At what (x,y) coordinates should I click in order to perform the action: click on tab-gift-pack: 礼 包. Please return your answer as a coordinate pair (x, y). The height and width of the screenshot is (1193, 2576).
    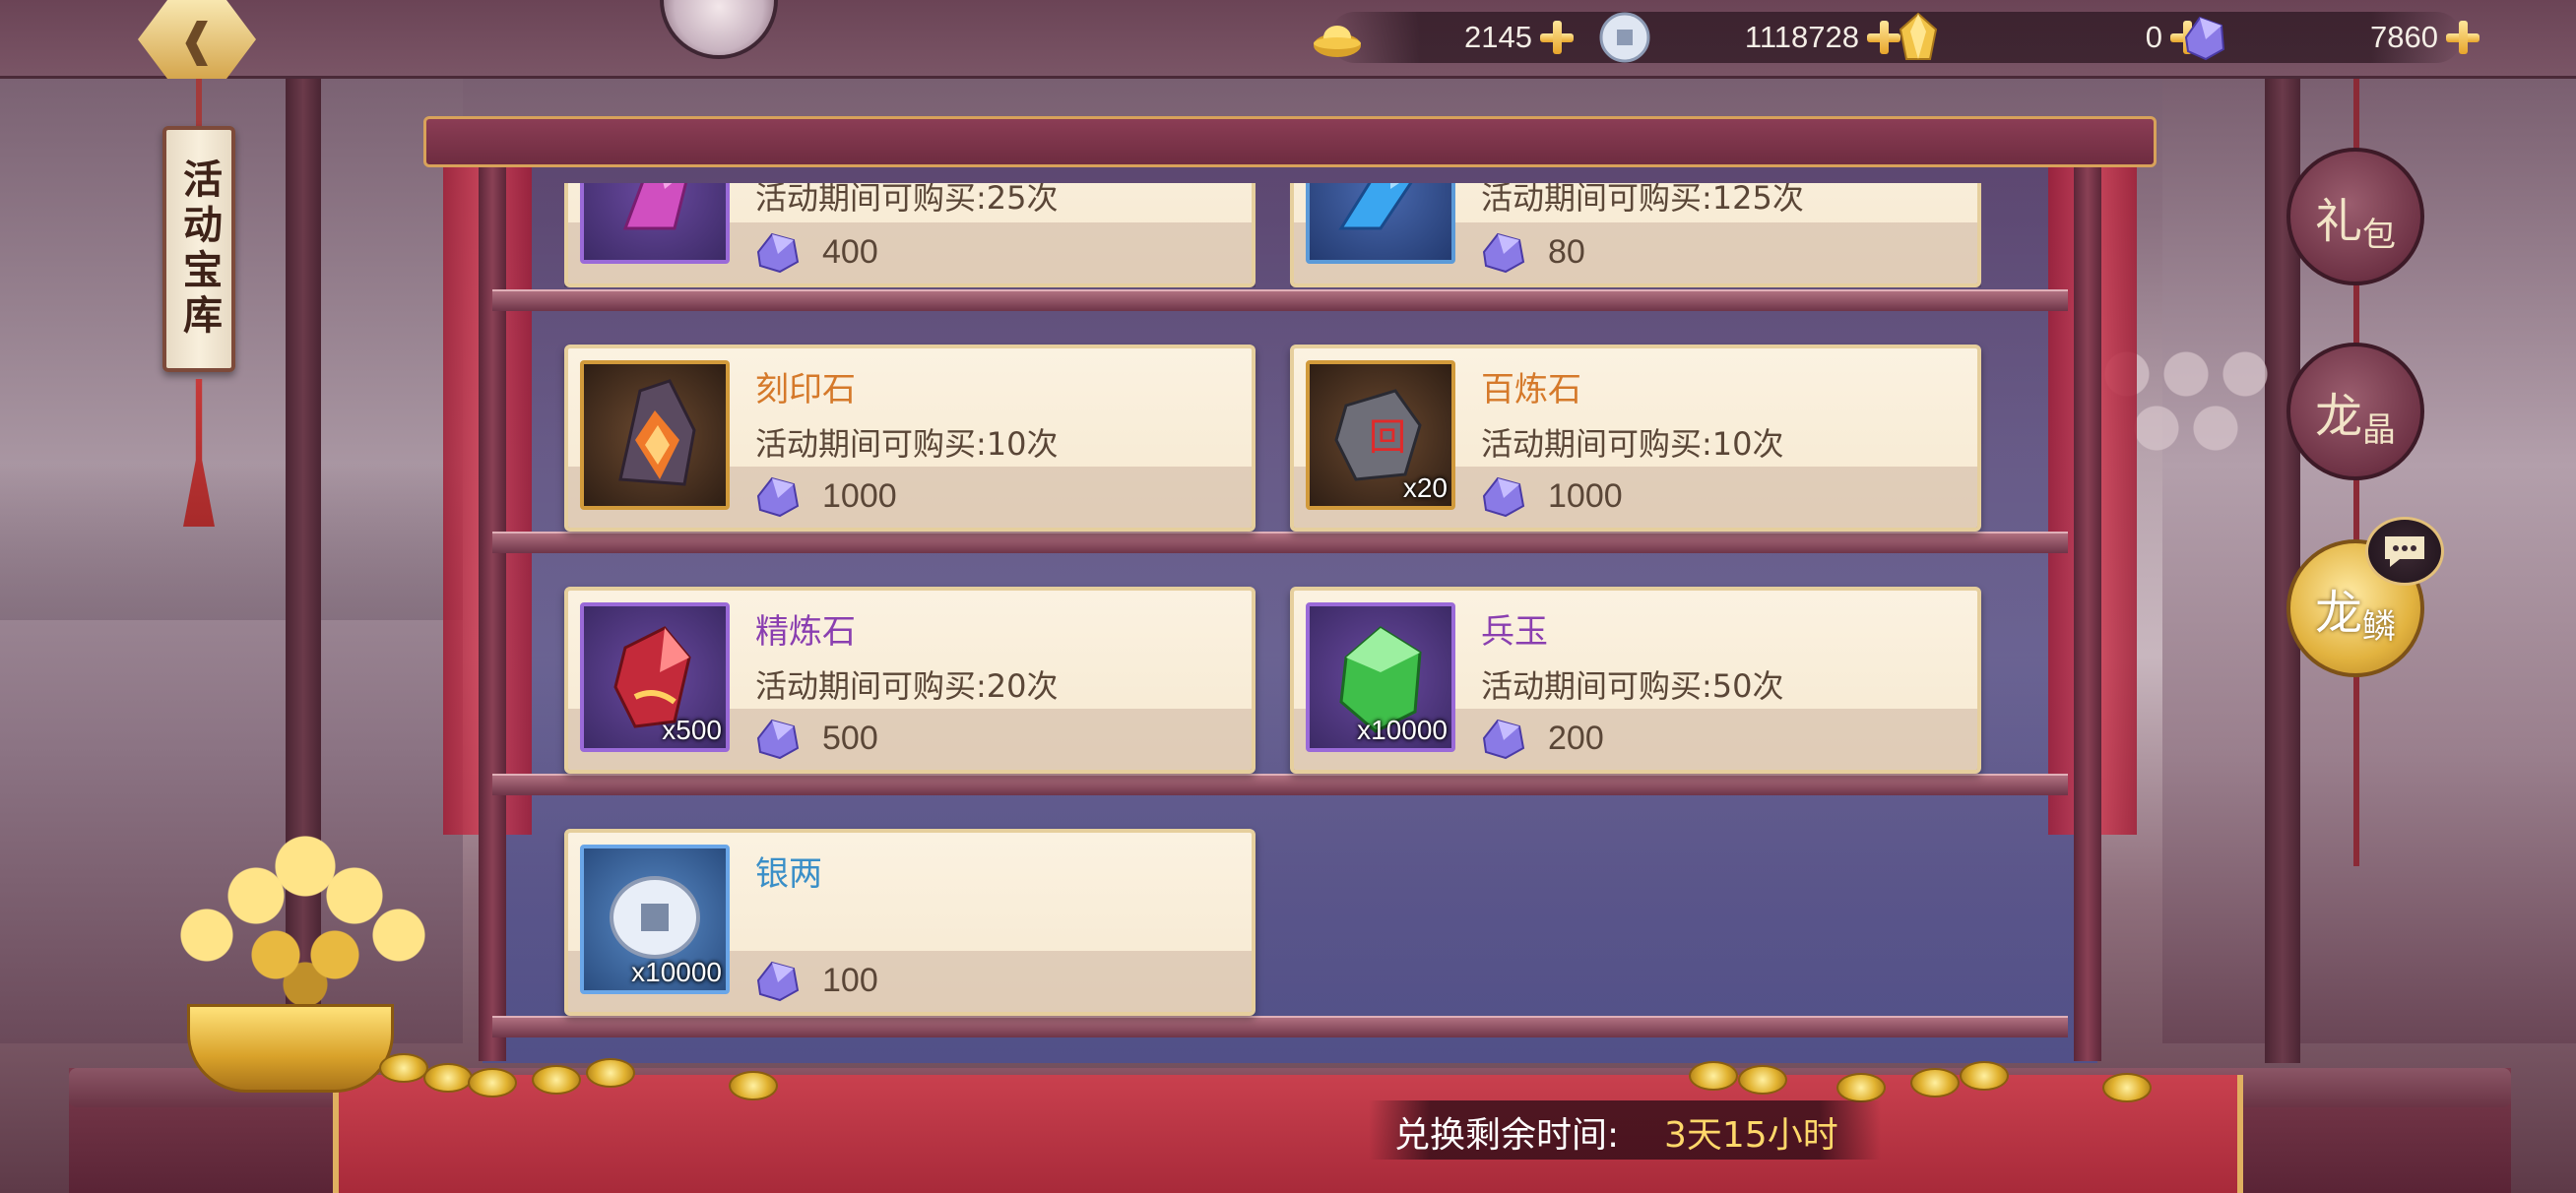
    Looking at the image, I should click on (2355, 216).